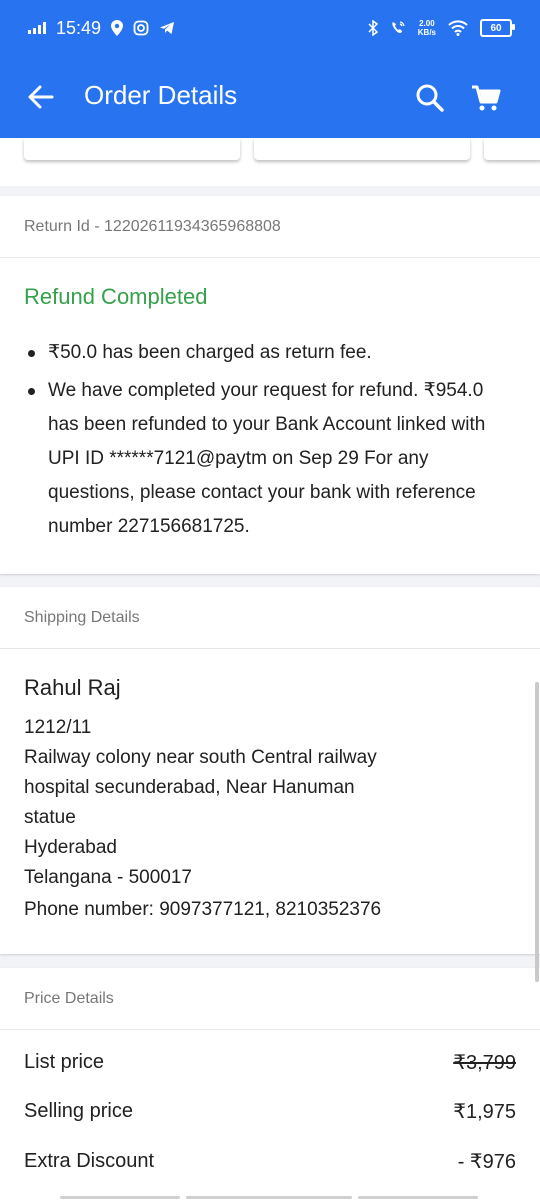  I want to click on price-value: ₹1,975, so click(484, 1111).